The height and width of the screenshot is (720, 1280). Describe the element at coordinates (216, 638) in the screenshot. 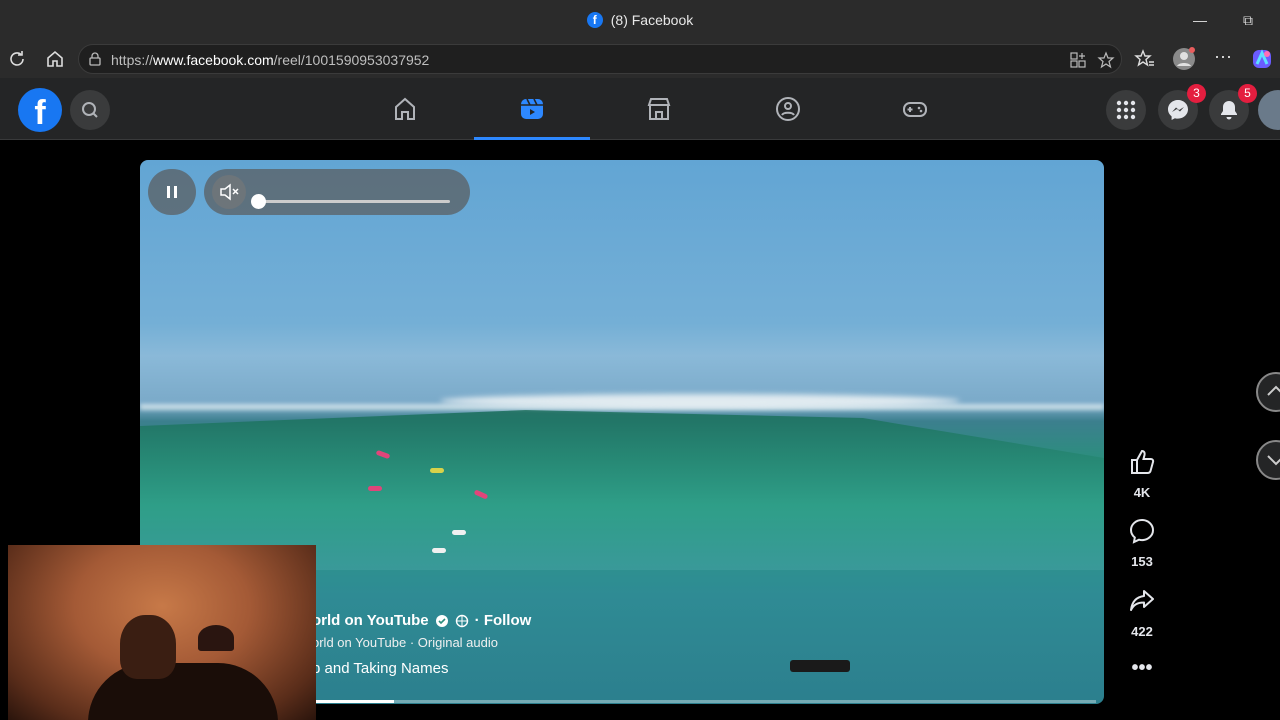

I see `webcam-background-hat` at that location.